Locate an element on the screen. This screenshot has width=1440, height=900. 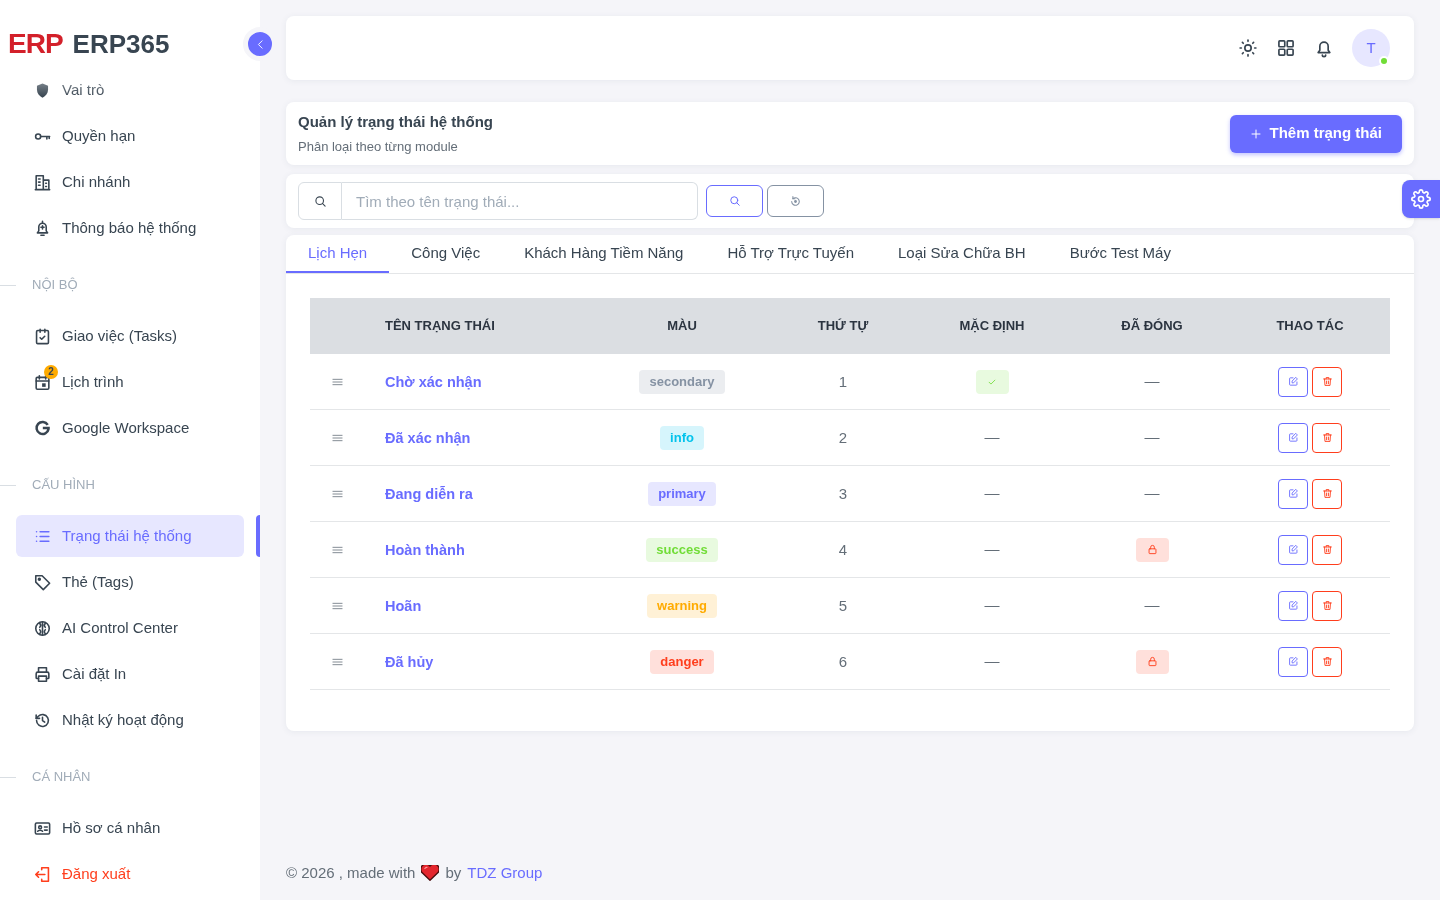
logo-mark: ERP is located at coordinates (35, 44).